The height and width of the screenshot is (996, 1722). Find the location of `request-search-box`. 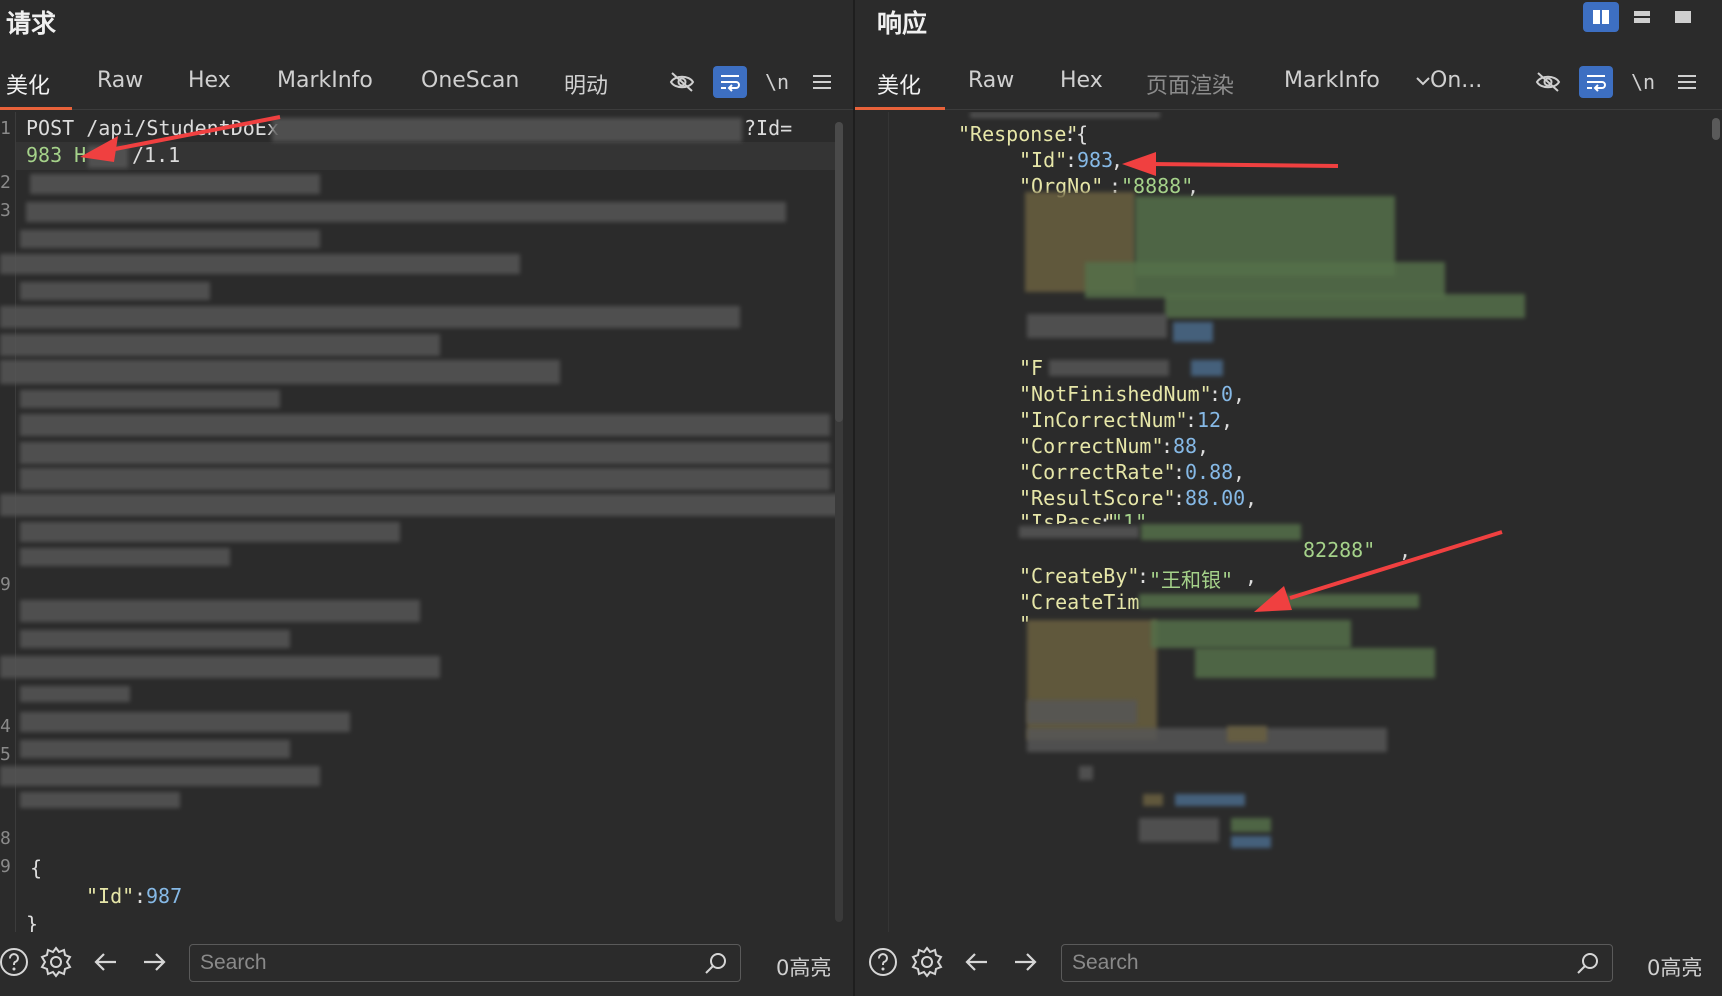

request-search-box is located at coordinates (465, 963).